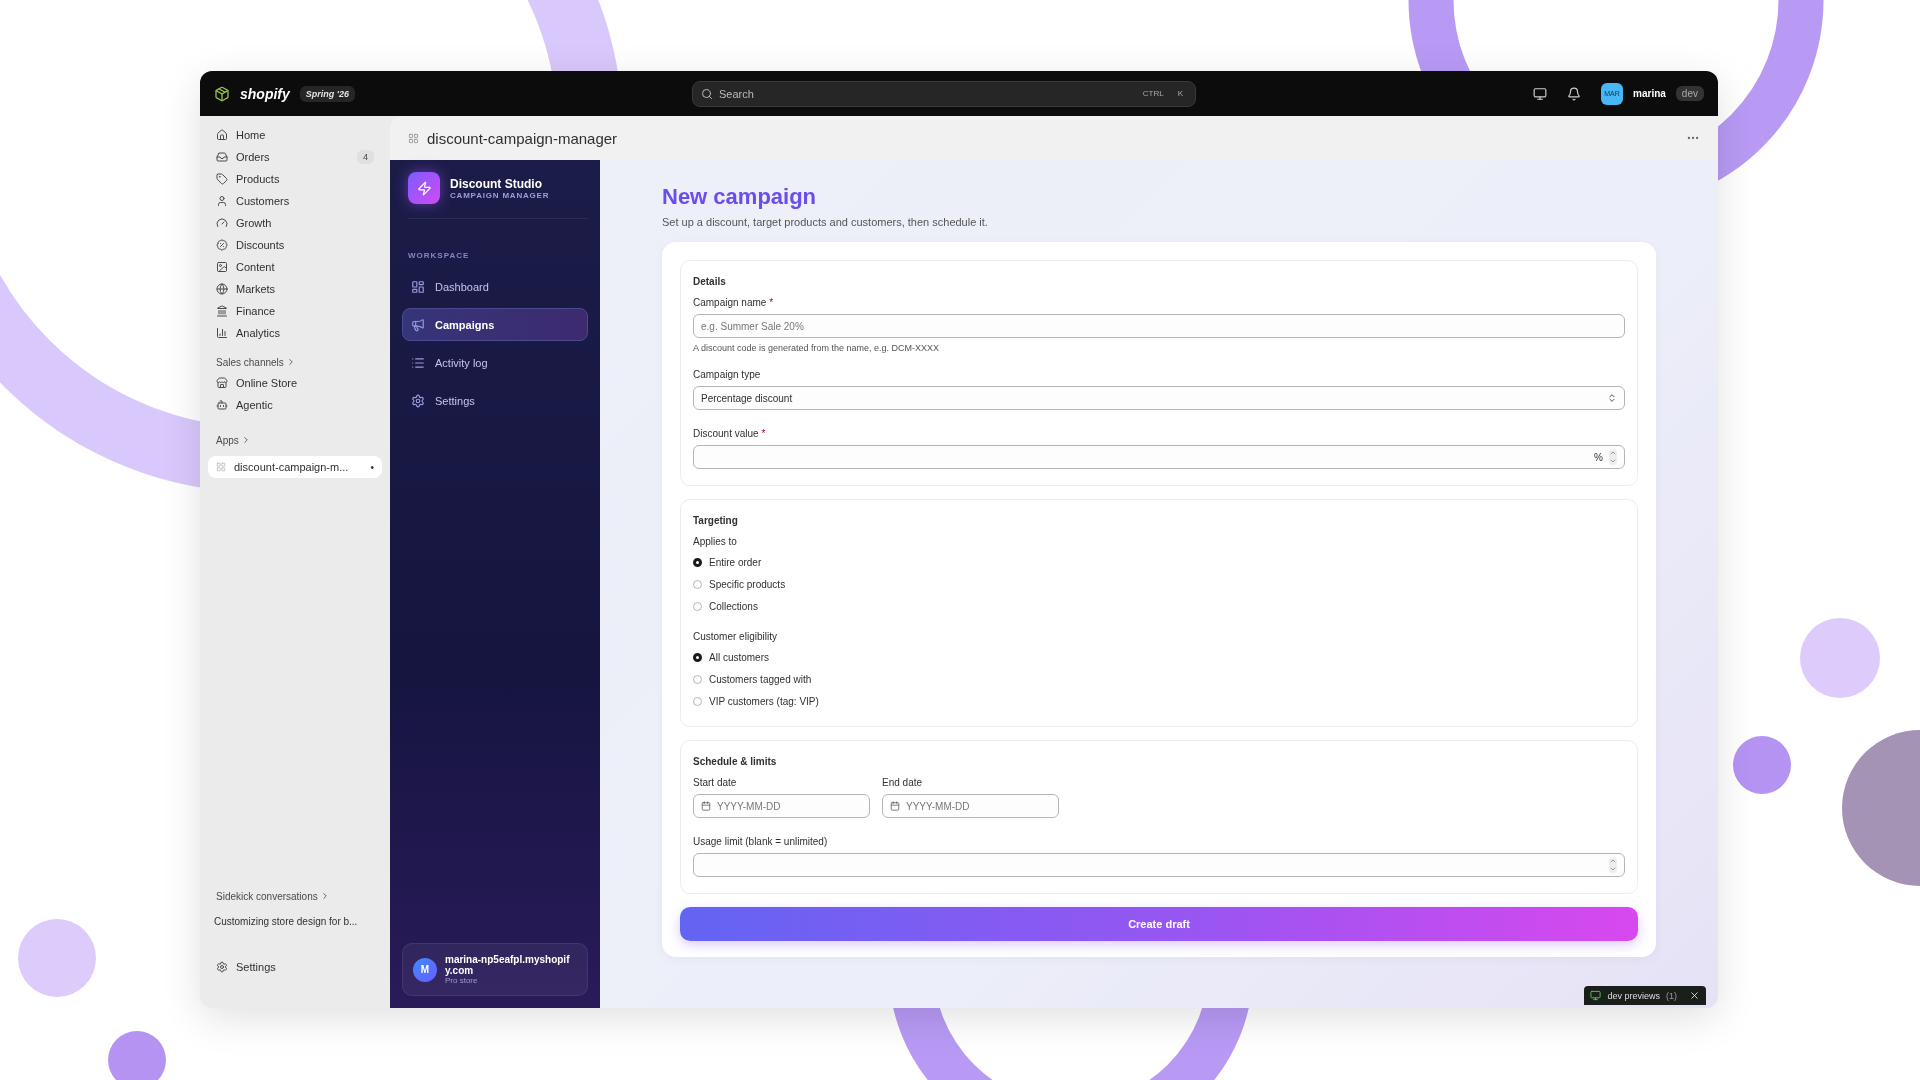 The image size is (1920, 1080). What do you see at coordinates (425, 969) in the screenshot?
I see `store-avatar: M` at bounding box center [425, 969].